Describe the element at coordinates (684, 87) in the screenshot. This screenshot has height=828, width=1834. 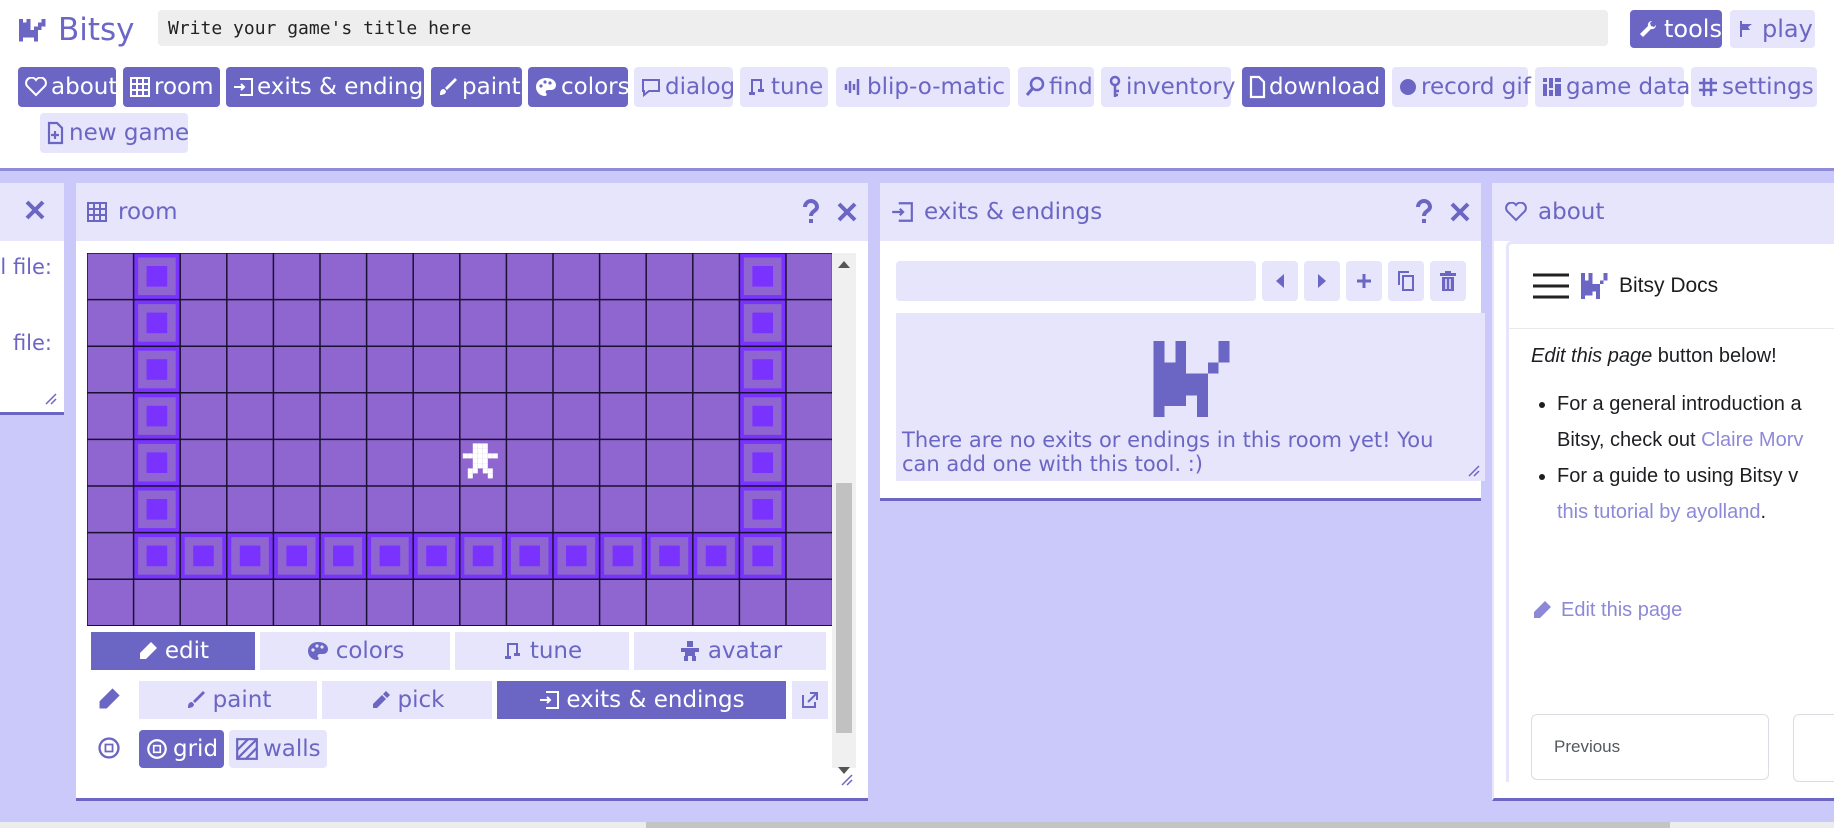
I see `nav-dialog: dialog` at that location.